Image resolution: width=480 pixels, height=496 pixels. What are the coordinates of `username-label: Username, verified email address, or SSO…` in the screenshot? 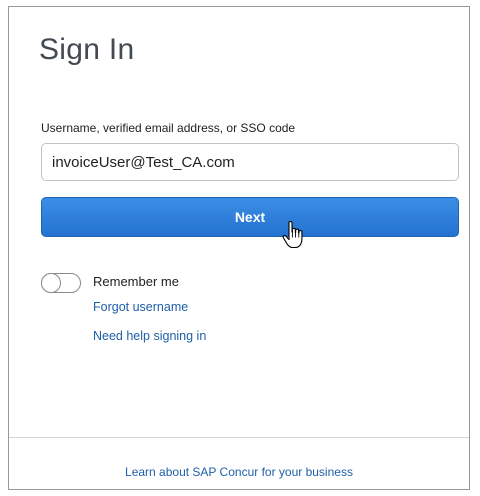 It's located at (168, 128).